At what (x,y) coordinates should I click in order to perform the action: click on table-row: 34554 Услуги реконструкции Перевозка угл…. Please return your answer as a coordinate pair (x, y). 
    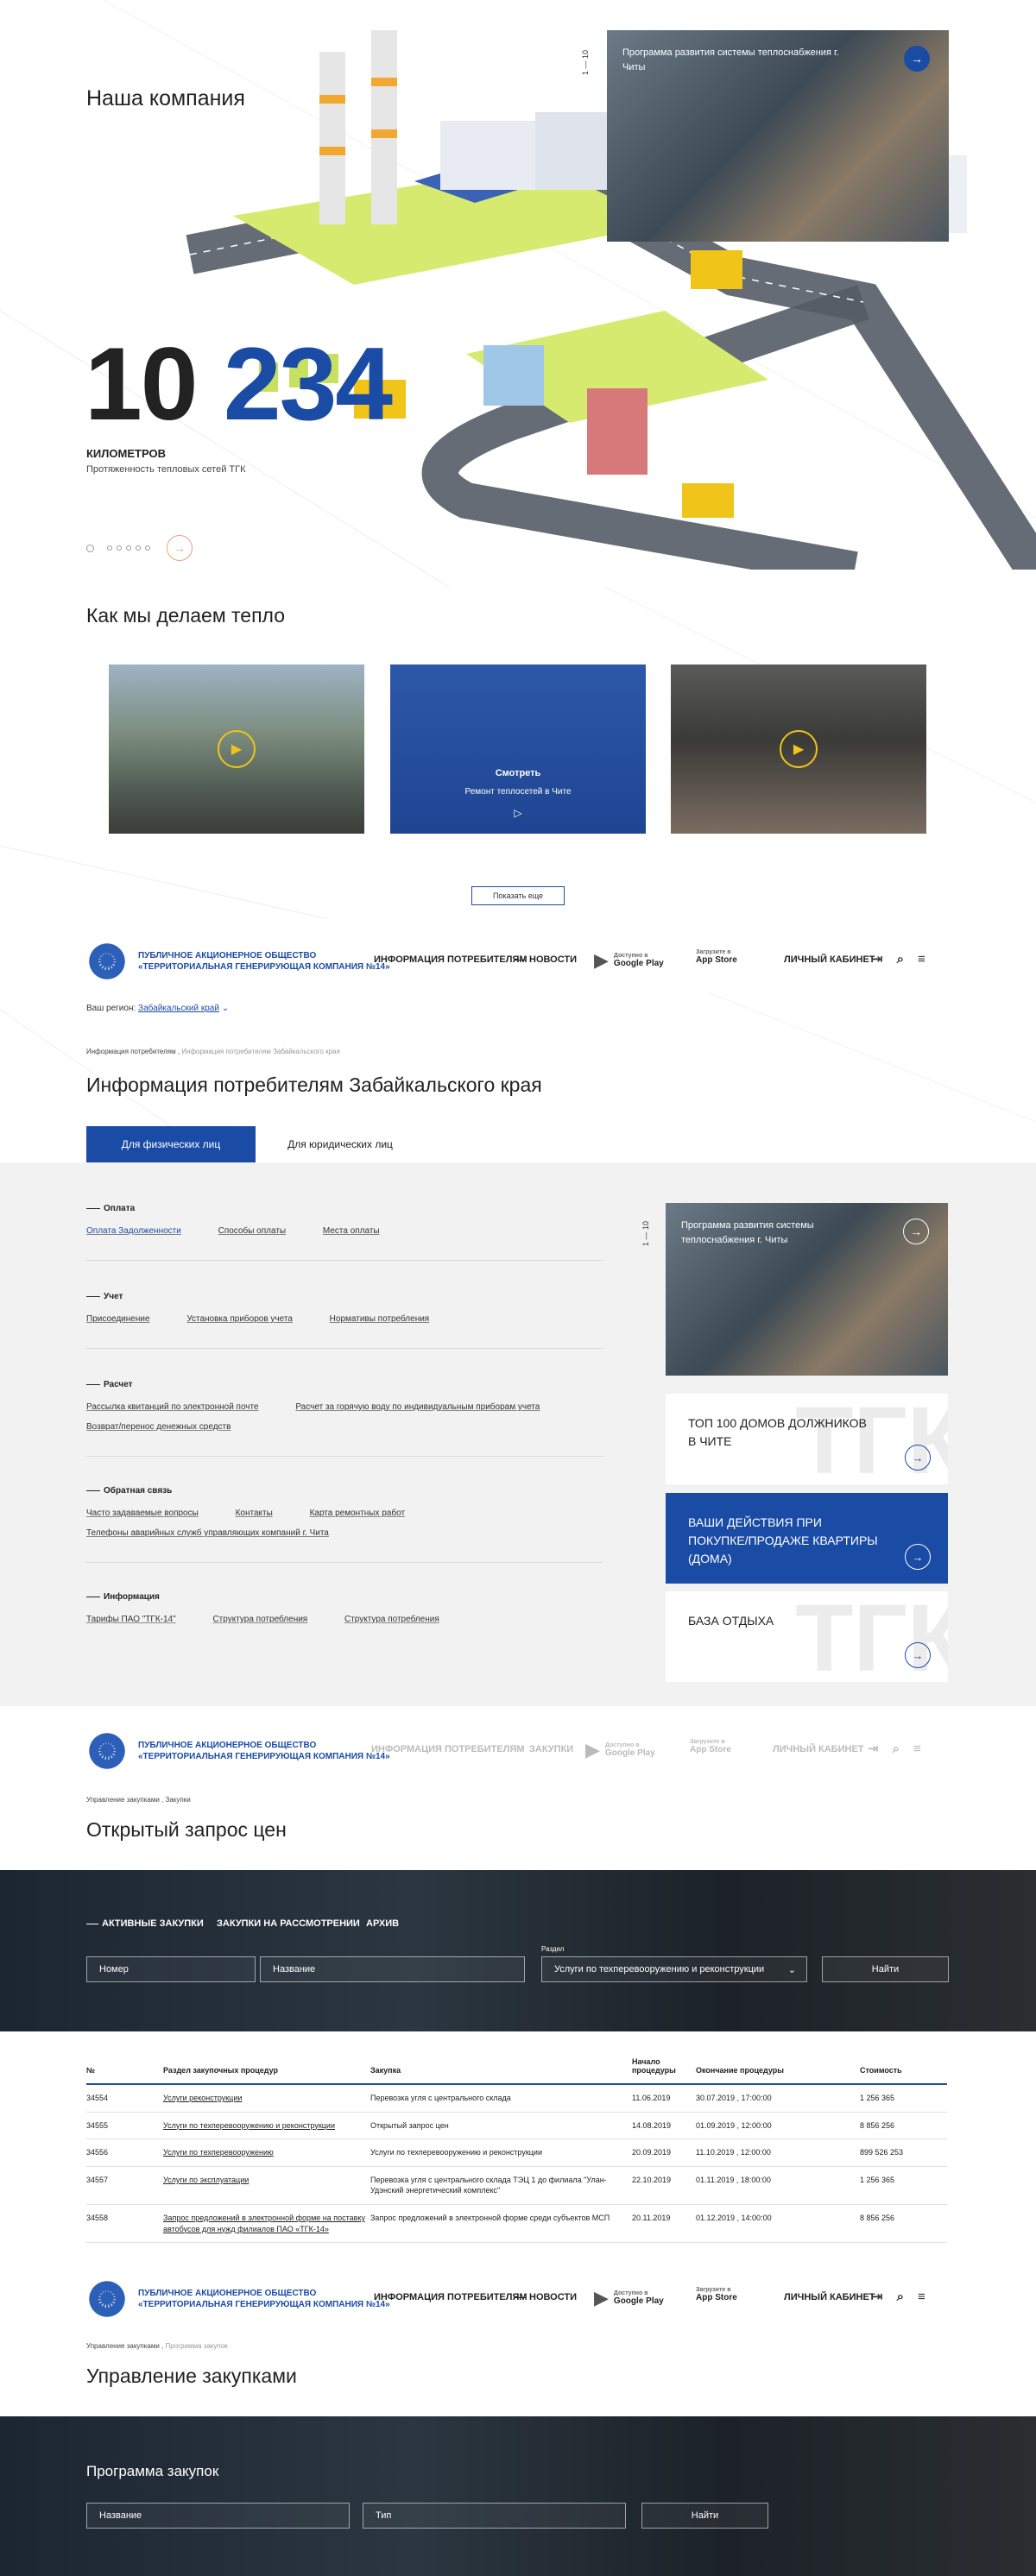
    Looking at the image, I should click on (516, 2099).